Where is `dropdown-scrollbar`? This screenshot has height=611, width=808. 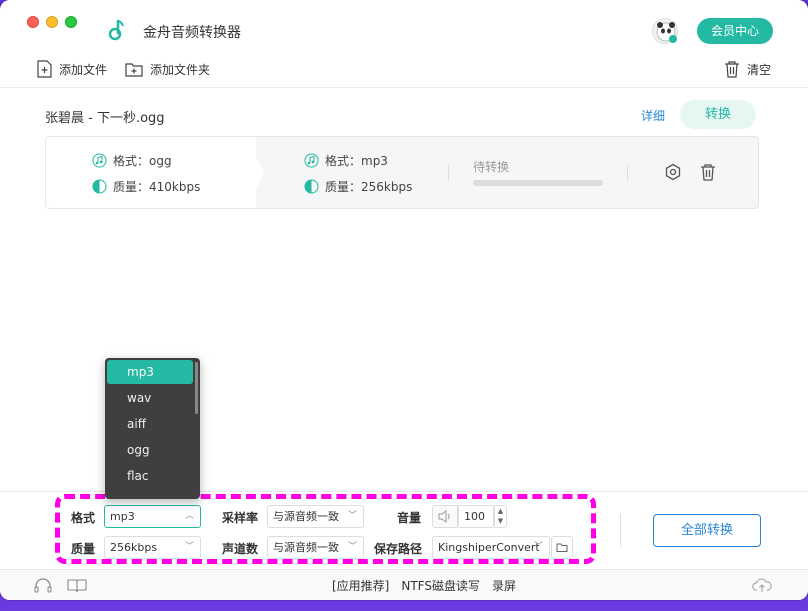
dropdown-scrollbar is located at coordinates (196, 388).